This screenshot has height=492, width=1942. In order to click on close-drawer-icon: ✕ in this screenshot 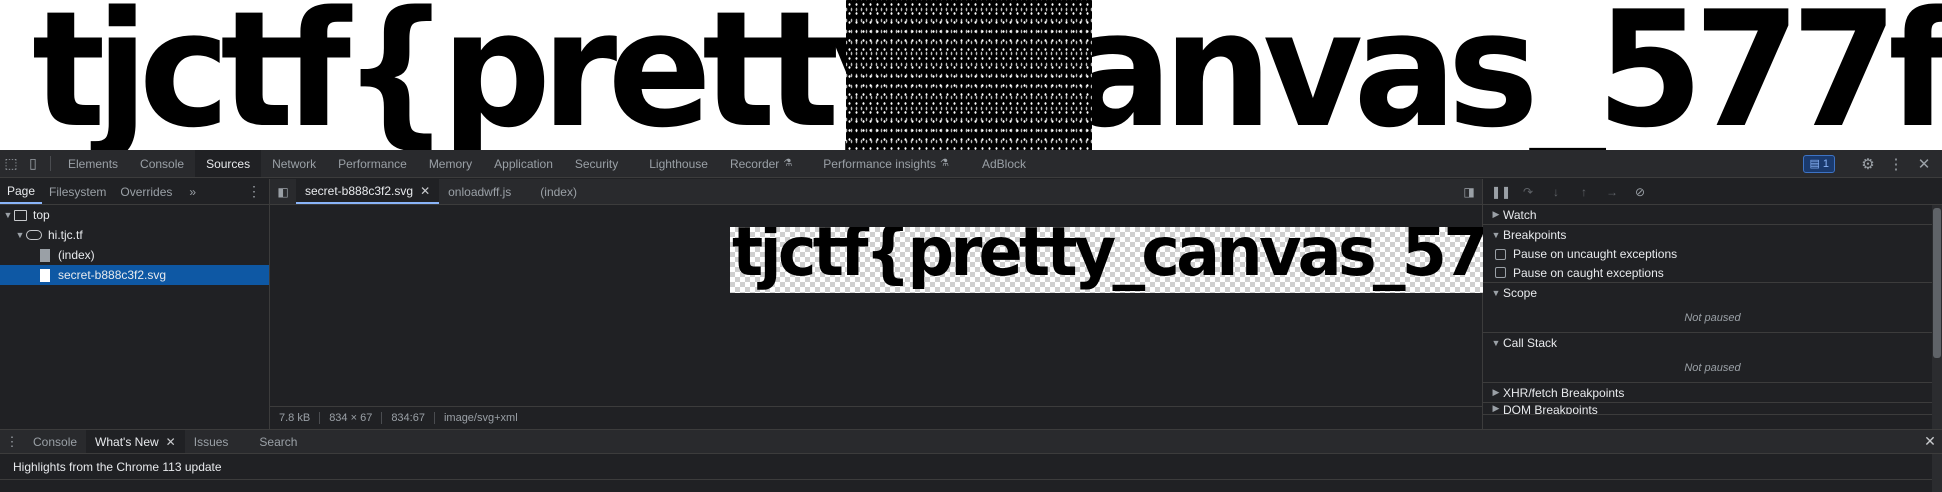, I will do `click(1930, 441)`.